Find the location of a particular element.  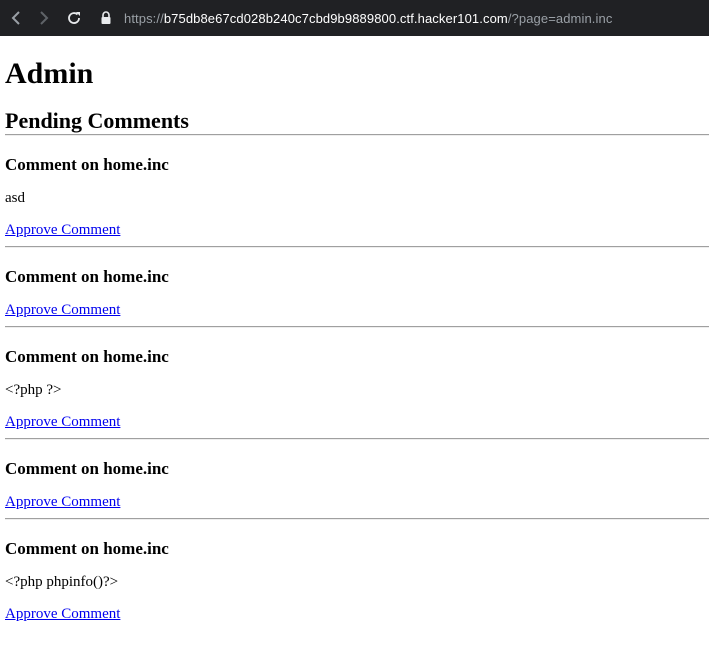

page-title: Admin is located at coordinates (49, 73).